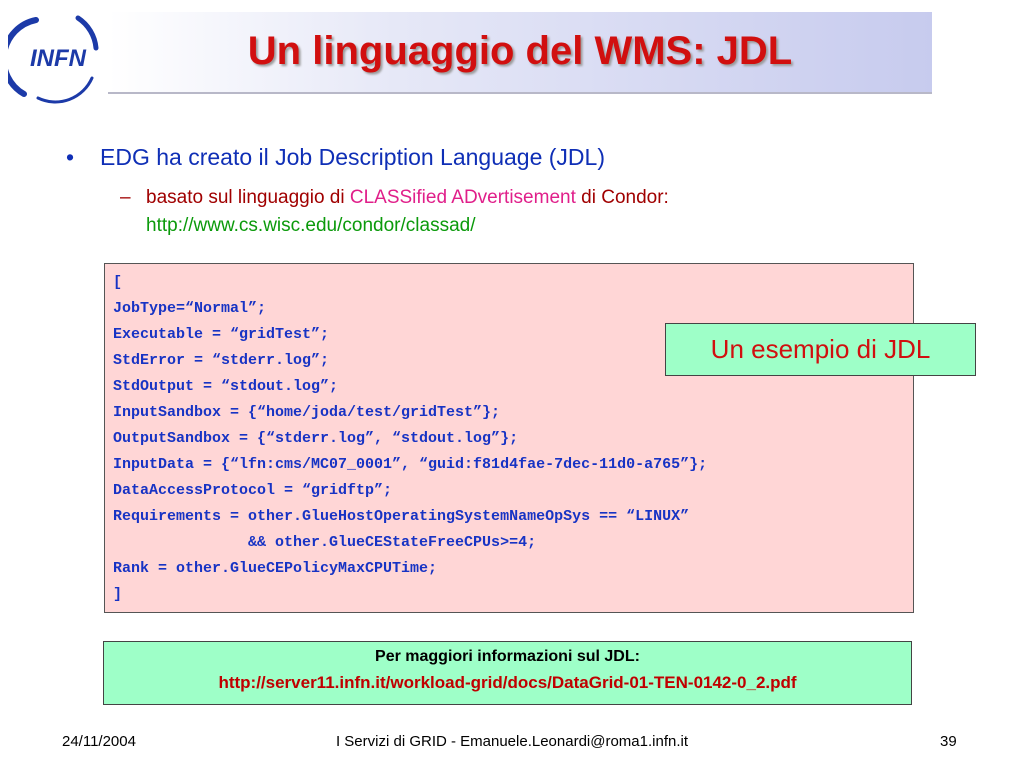 Image resolution: width=1024 pixels, height=768 pixels. Describe the element at coordinates (310, 226) in the screenshot. I see `condor-url-link: http://www.cs.wisc.edu/condor/classad/` at that location.